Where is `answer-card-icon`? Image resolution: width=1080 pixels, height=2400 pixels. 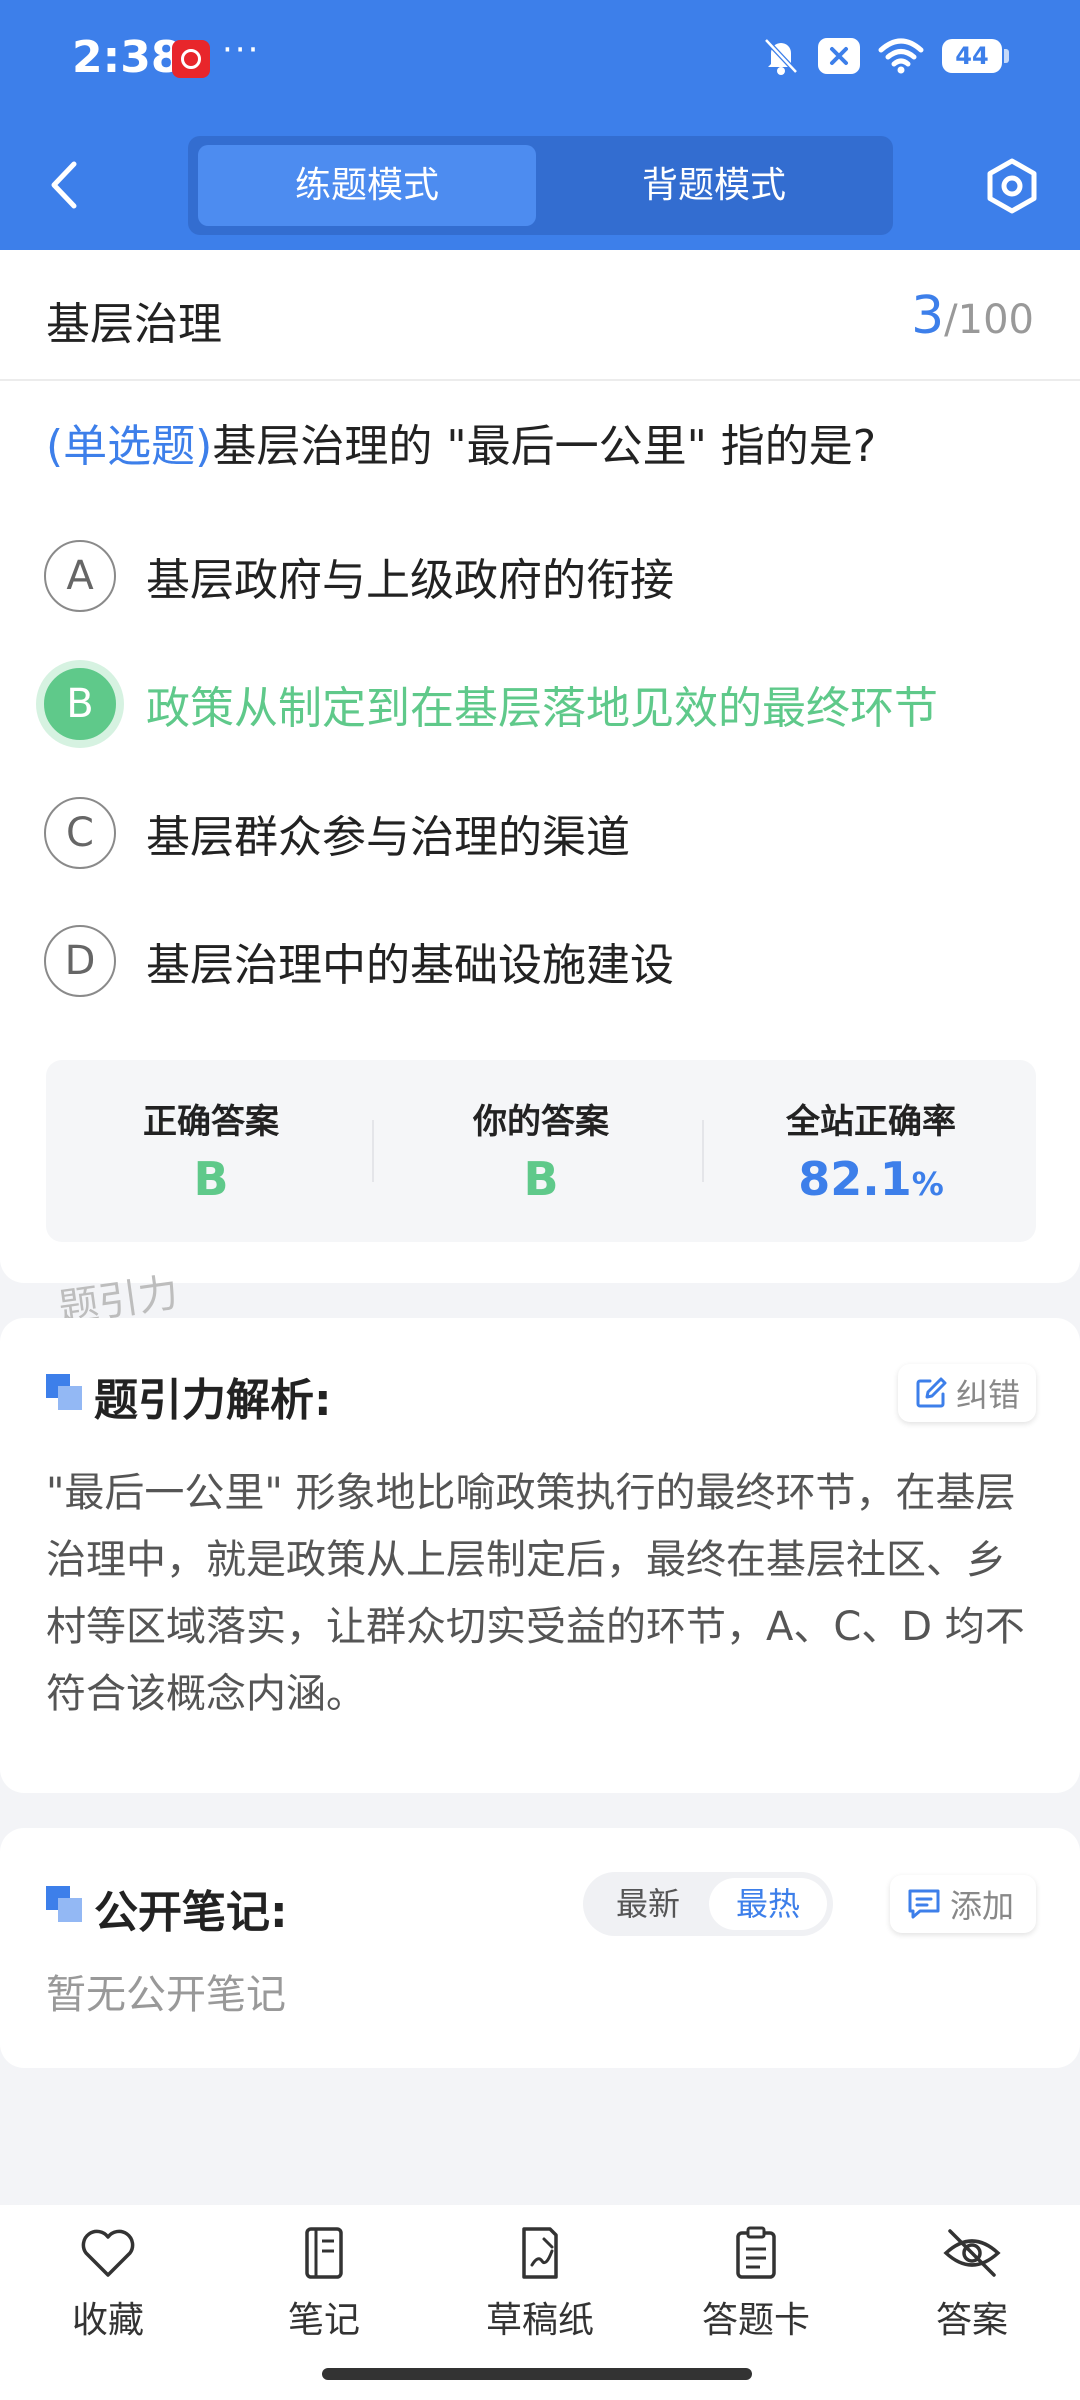
answer-card-icon is located at coordinates (756, 2252).